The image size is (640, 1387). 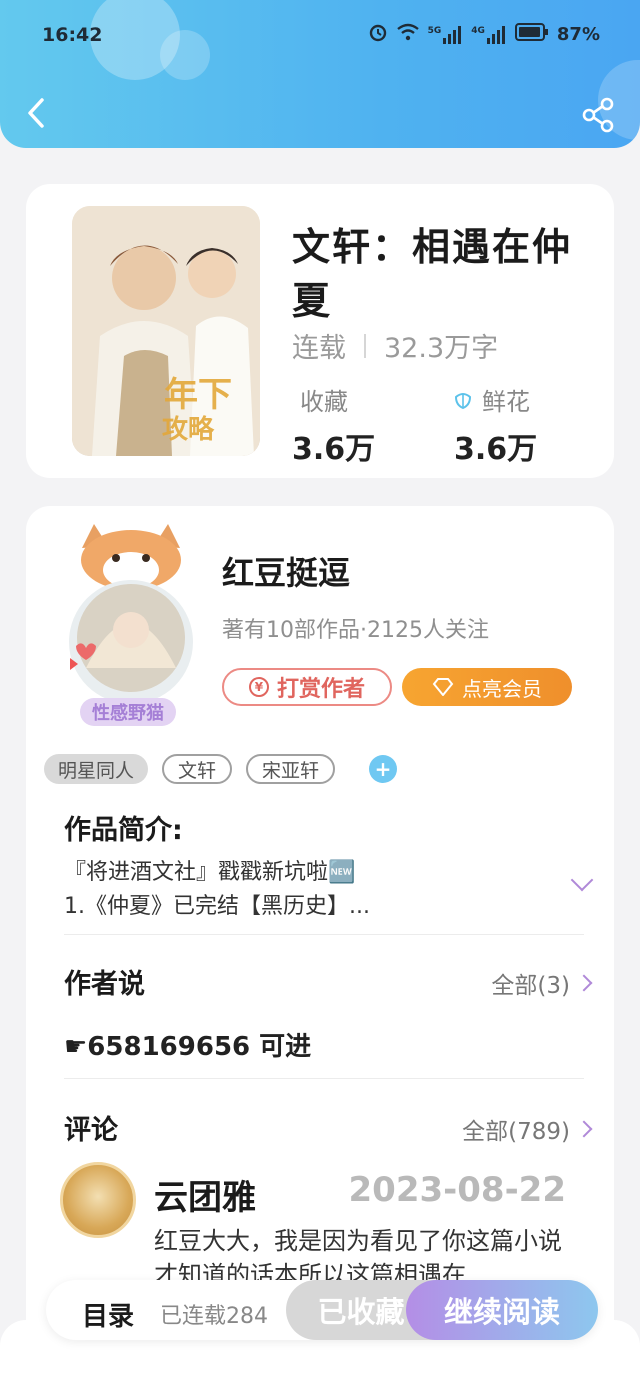 I want to click on author-says-more: 全部(3), so click(x=542, y=983).